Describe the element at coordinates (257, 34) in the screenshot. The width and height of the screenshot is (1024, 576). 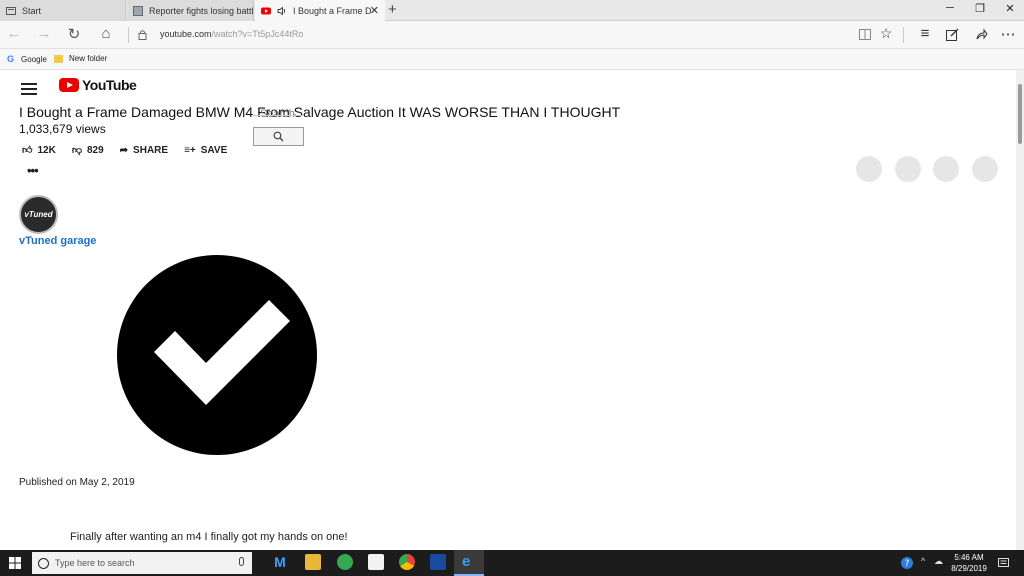
I see `url-path: /watch?v=Tt5pJc44tRo` at that location.